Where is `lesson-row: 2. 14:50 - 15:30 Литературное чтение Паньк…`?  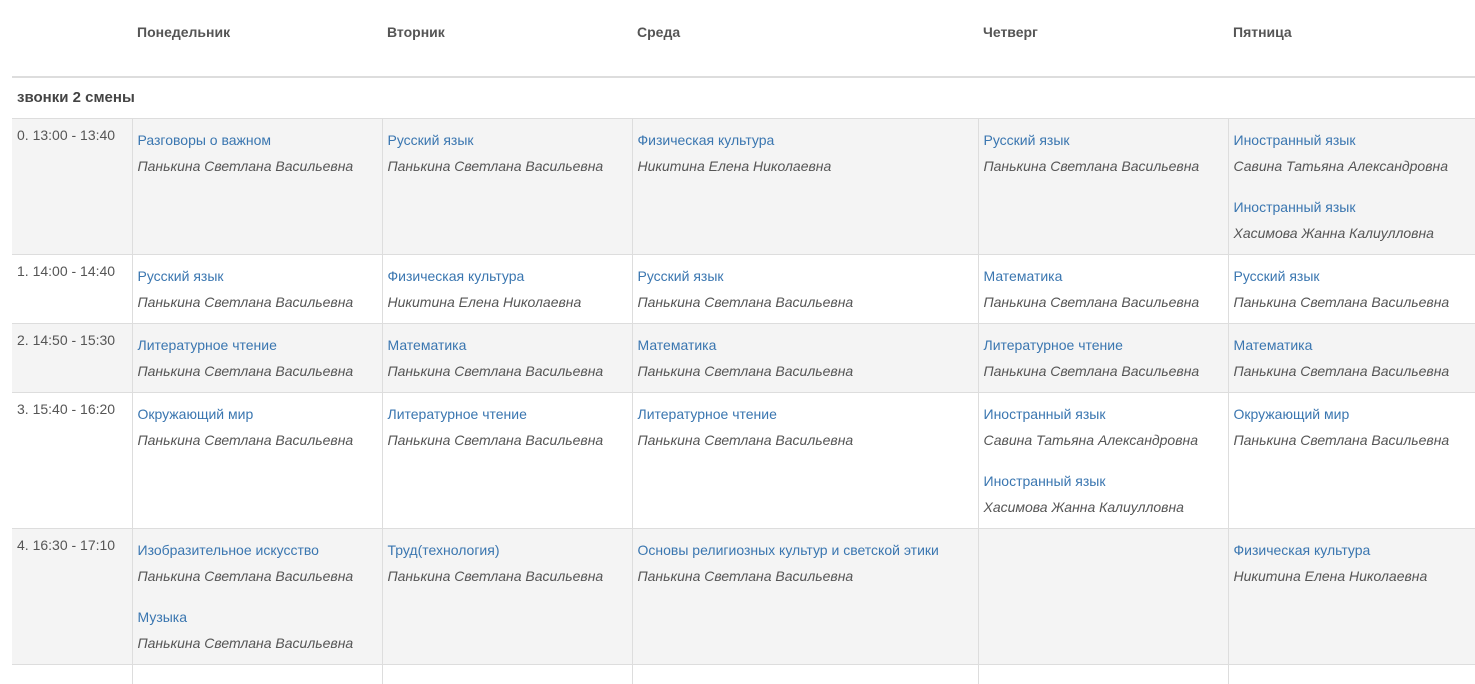
lesson-row: 2. 14:50 - 15:30 Литературное чтение Паньк… is located at coordinates (743, 357).